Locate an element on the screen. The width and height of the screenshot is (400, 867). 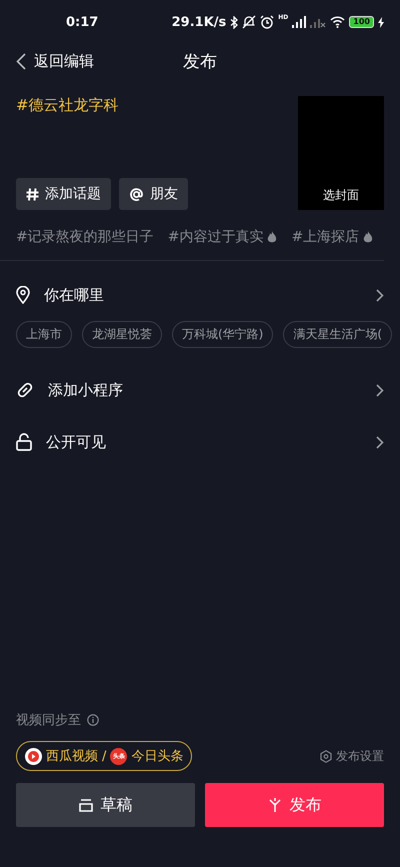
mention-button: 朋友 is located at coordinates (153, 194).